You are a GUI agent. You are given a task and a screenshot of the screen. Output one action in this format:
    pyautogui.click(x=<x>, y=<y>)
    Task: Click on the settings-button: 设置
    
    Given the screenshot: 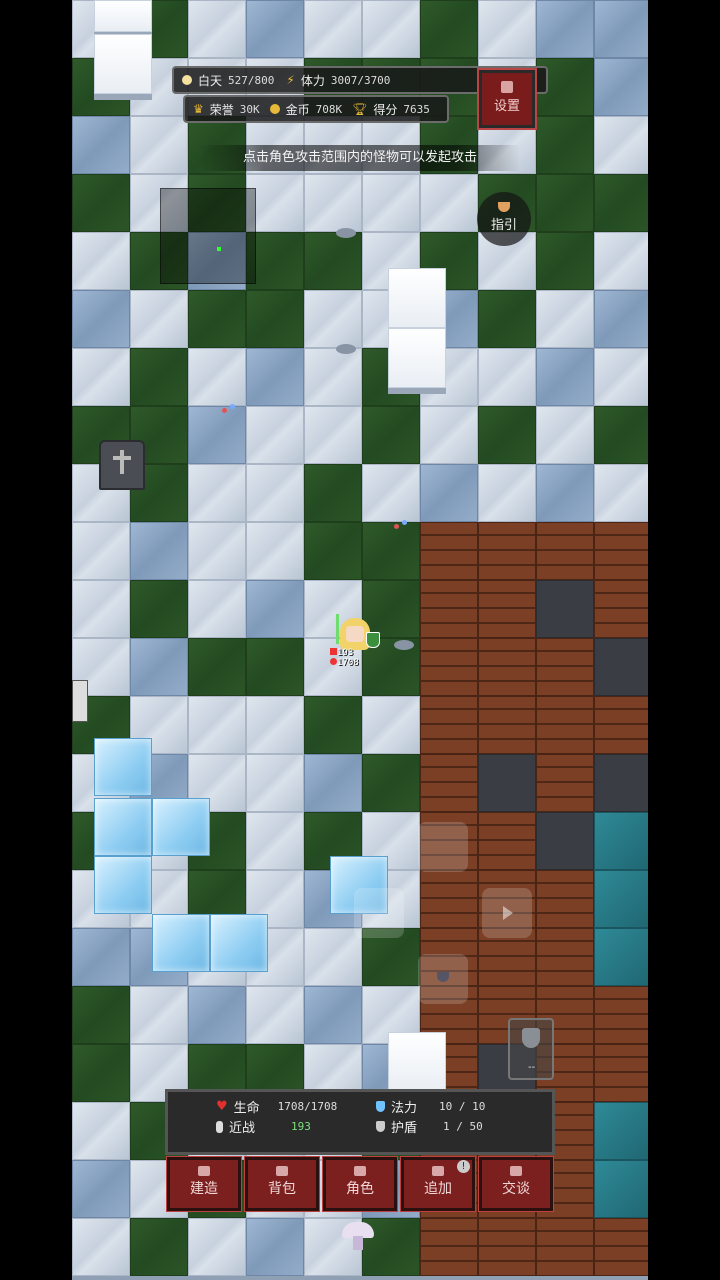 What is the action you would take?
    pyautogui.click(x=507, y=99)
    